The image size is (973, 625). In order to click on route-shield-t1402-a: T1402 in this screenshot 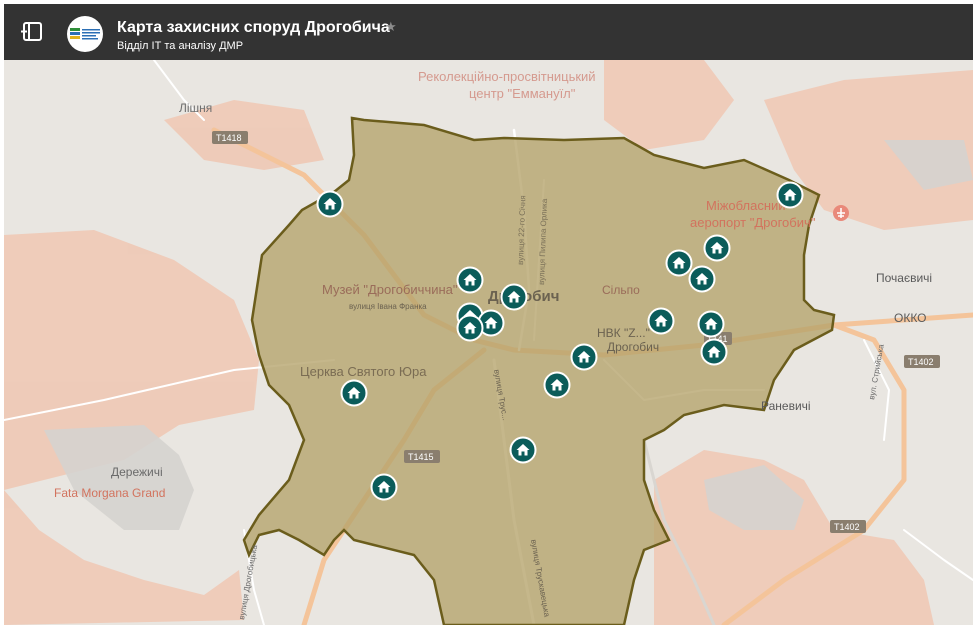, I will do `click(922, 361)`.